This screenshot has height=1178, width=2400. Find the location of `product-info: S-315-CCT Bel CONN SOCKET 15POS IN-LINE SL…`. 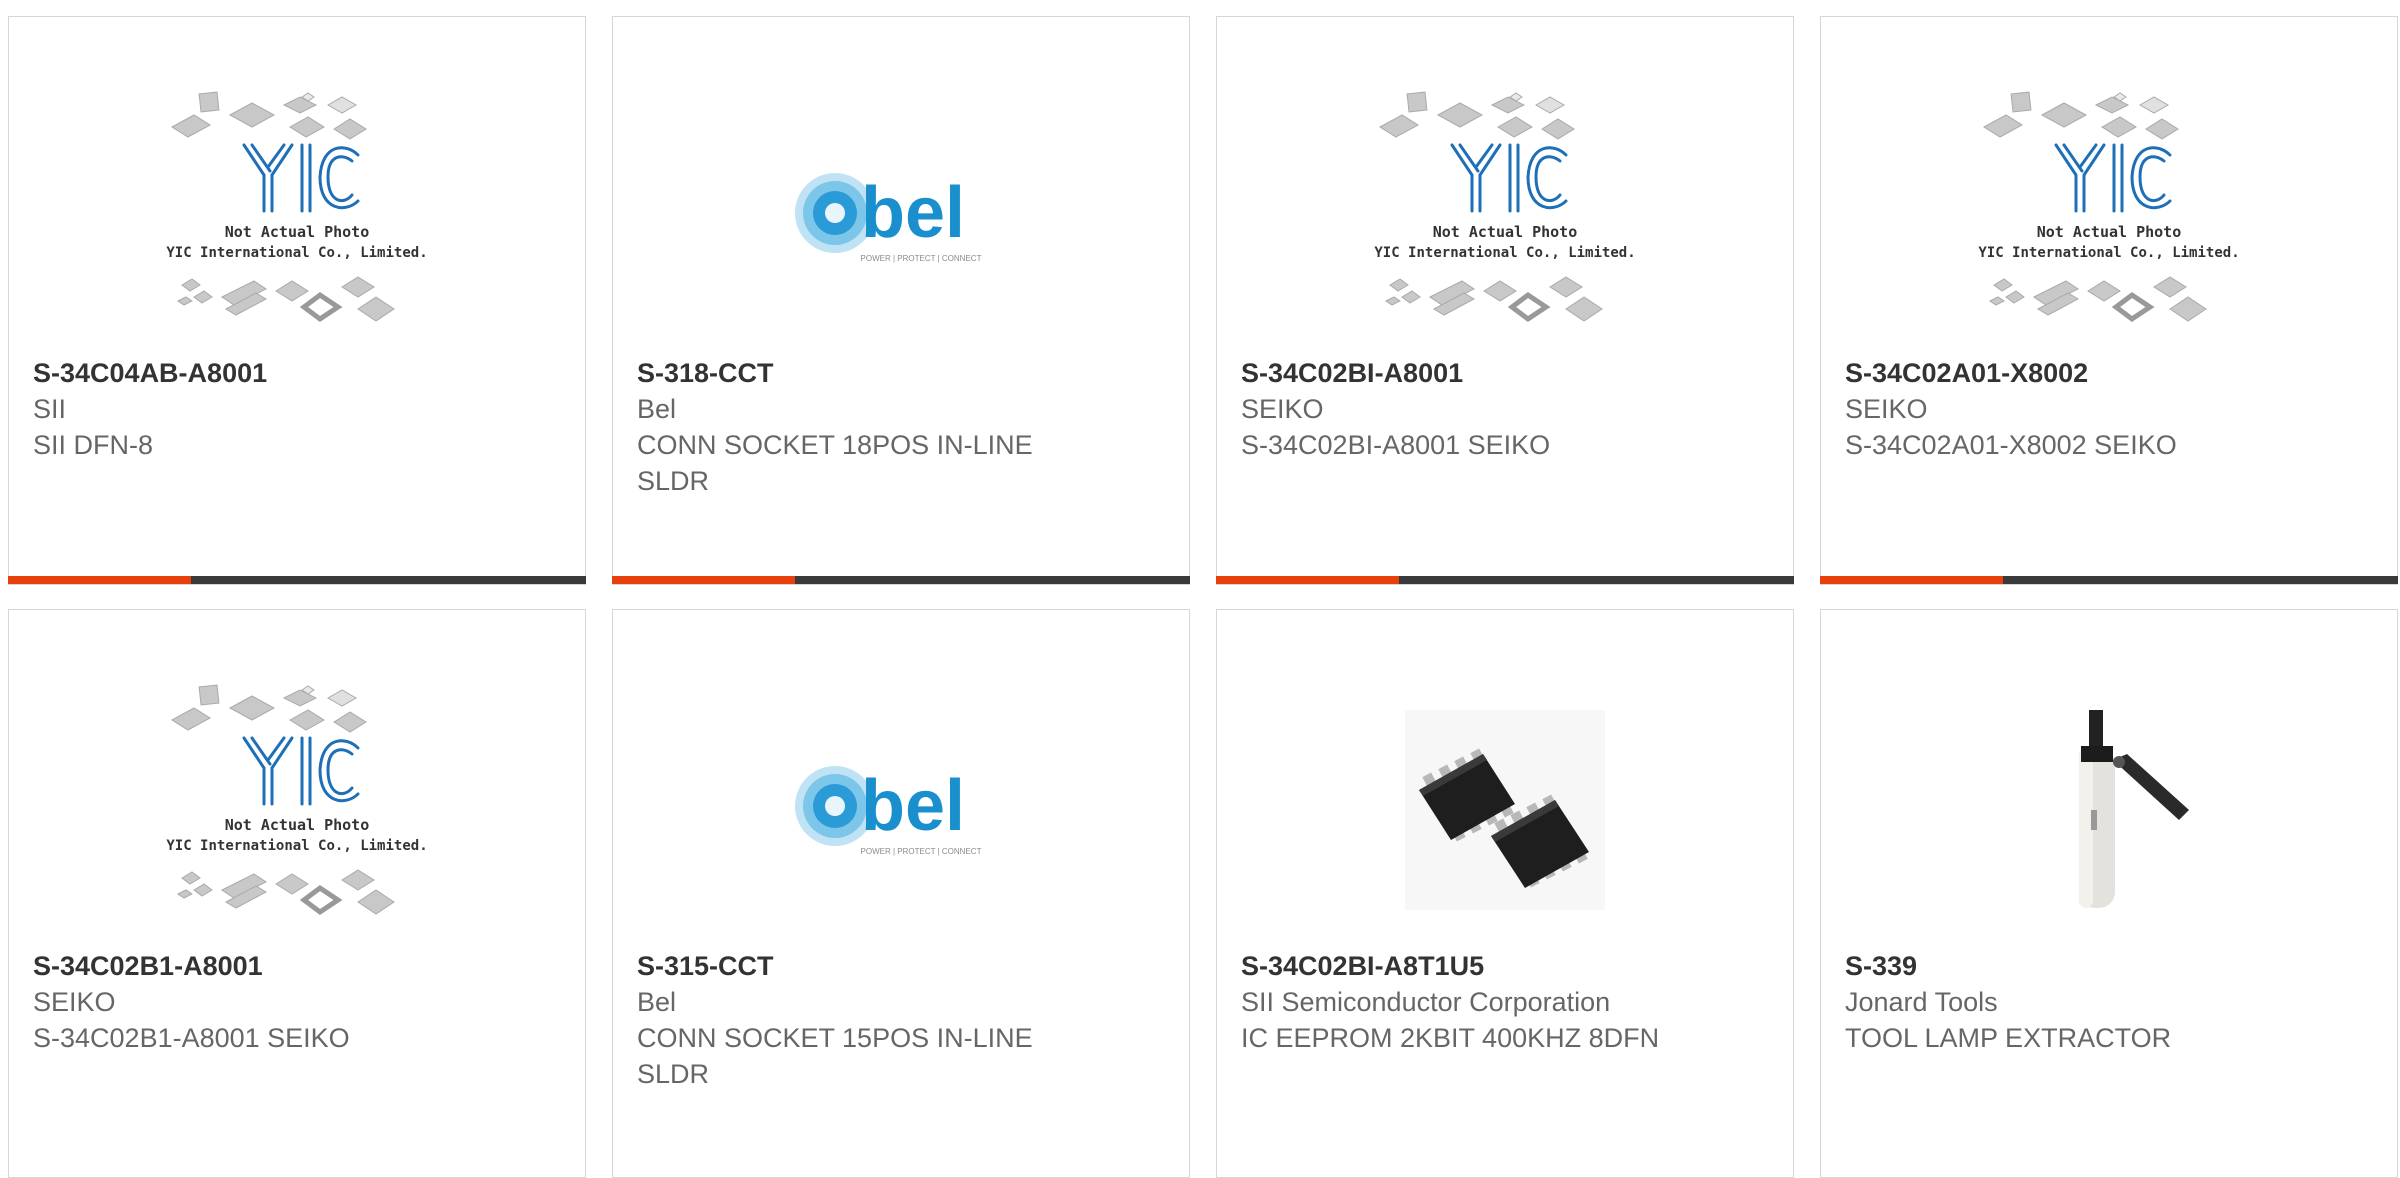

product-info: S-315-CCT Bel CONN SOCKET 15POS IN-LINE SL… is located at coordinates (853, 1020).